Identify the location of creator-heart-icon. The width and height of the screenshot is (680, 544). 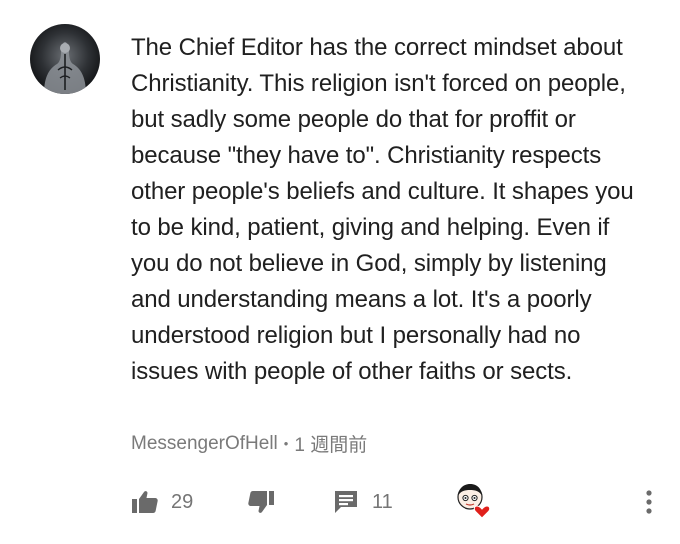
(473, 500).